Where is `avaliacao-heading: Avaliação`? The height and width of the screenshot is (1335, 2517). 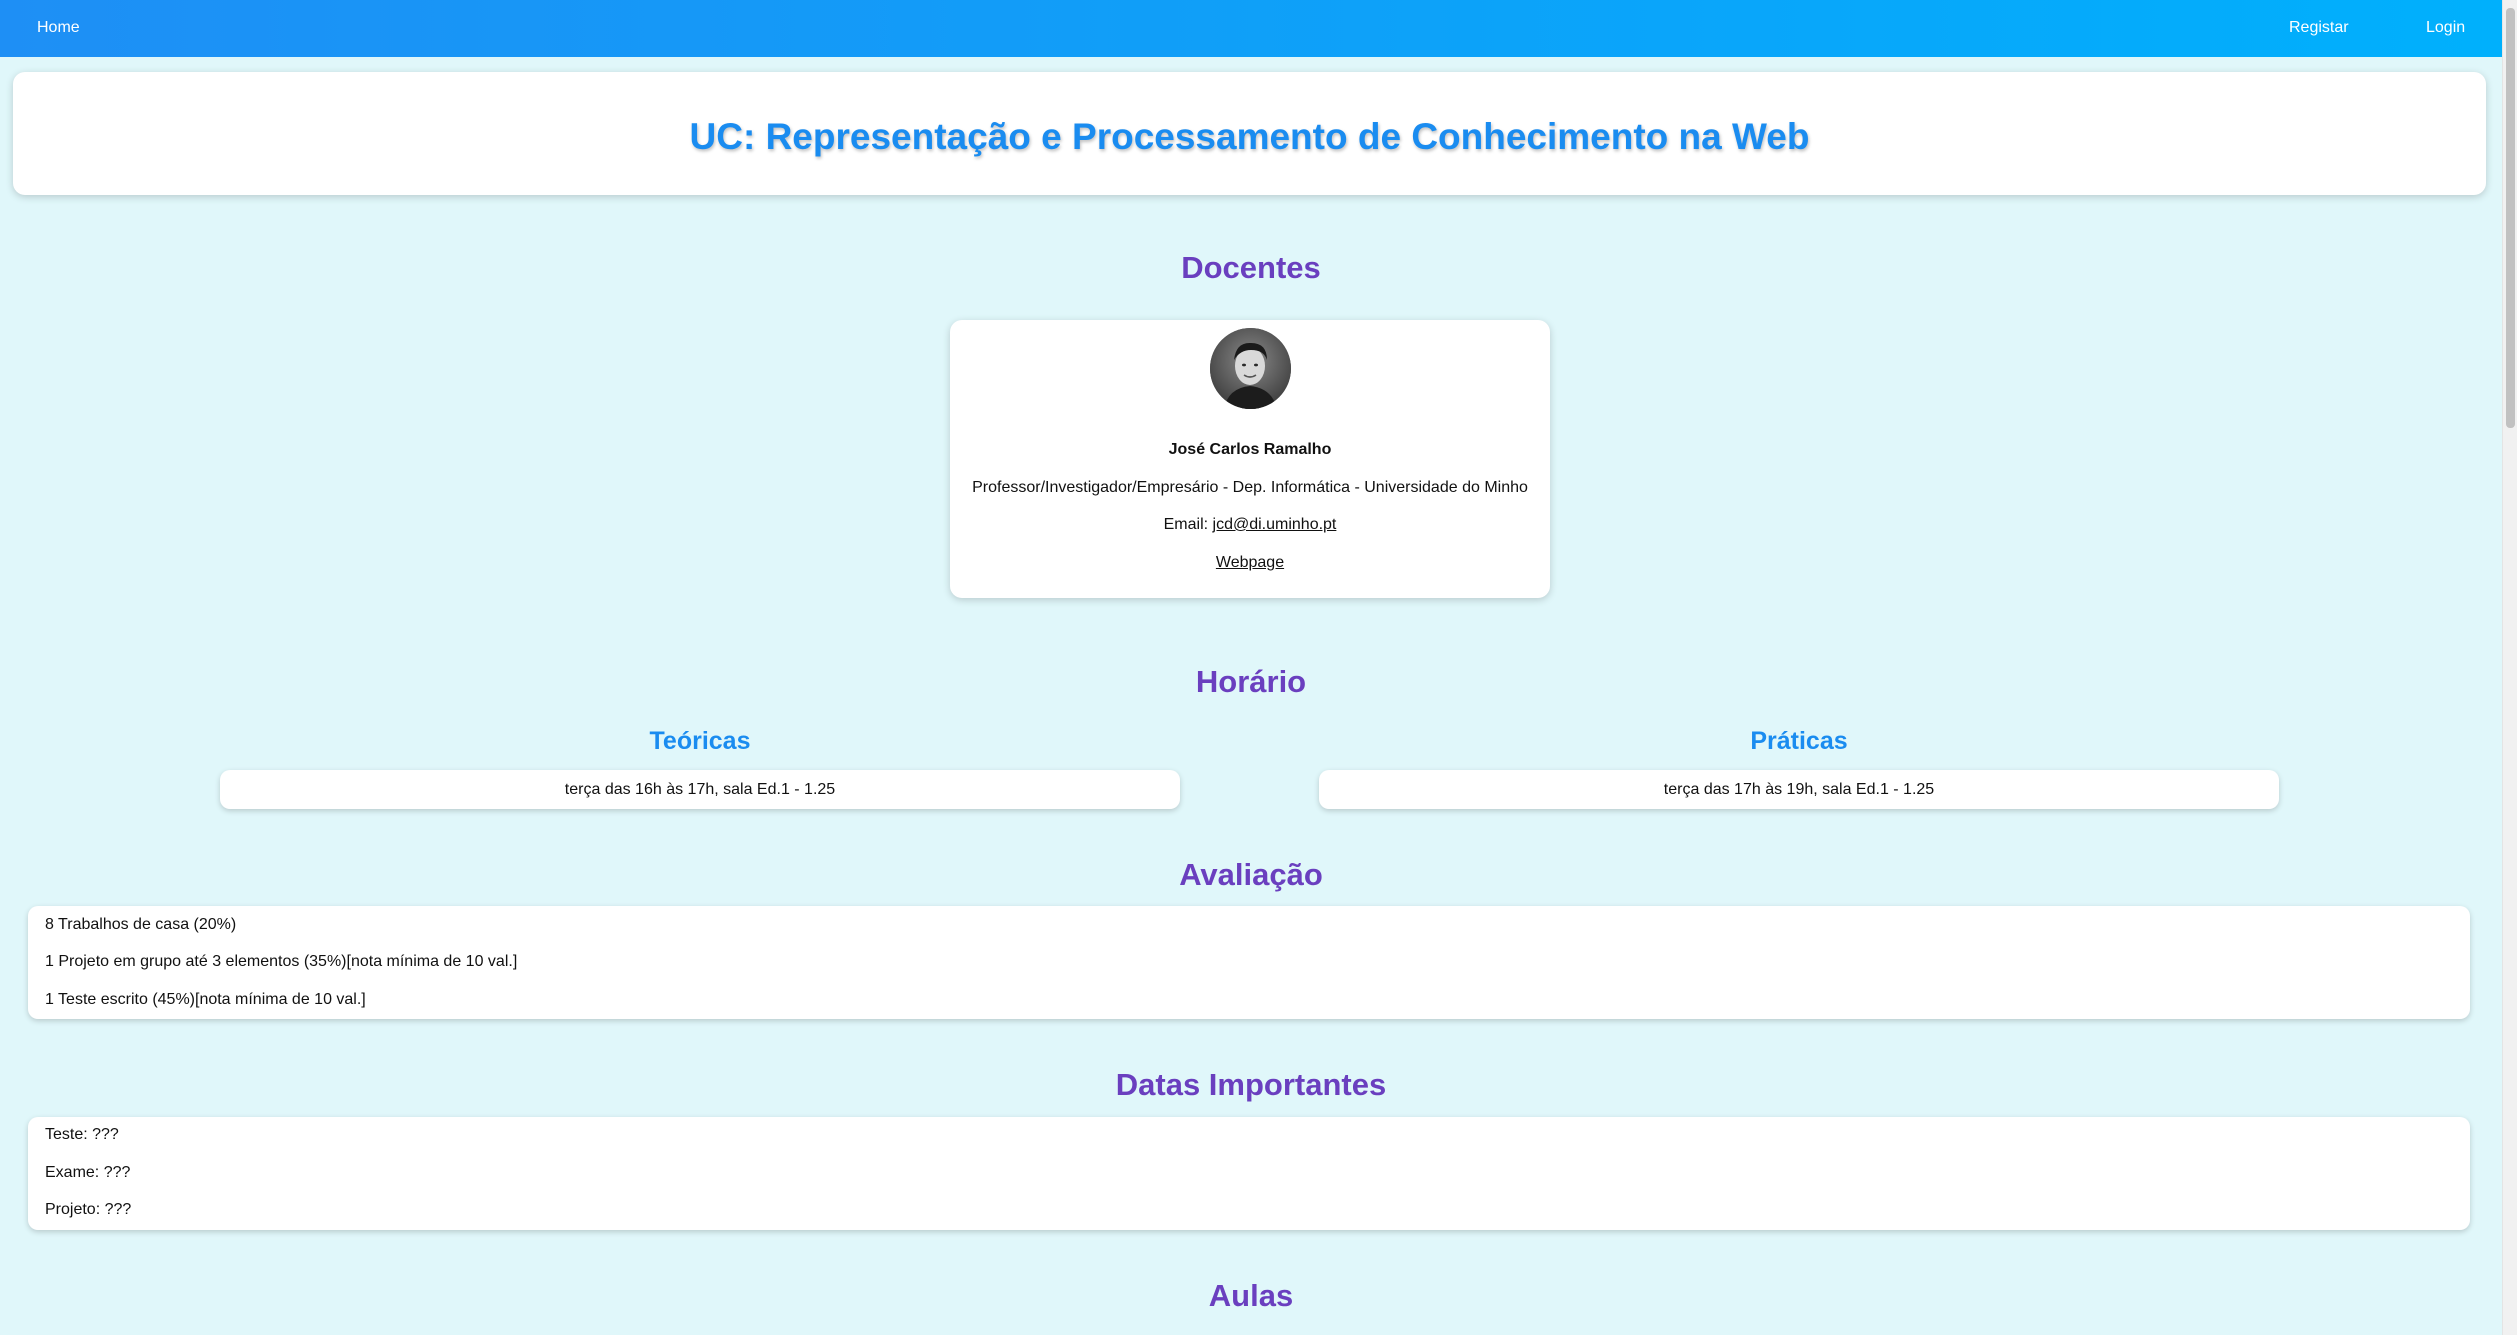
avaliacao-heading: Avaliação is located at coordinates (1251, 874).